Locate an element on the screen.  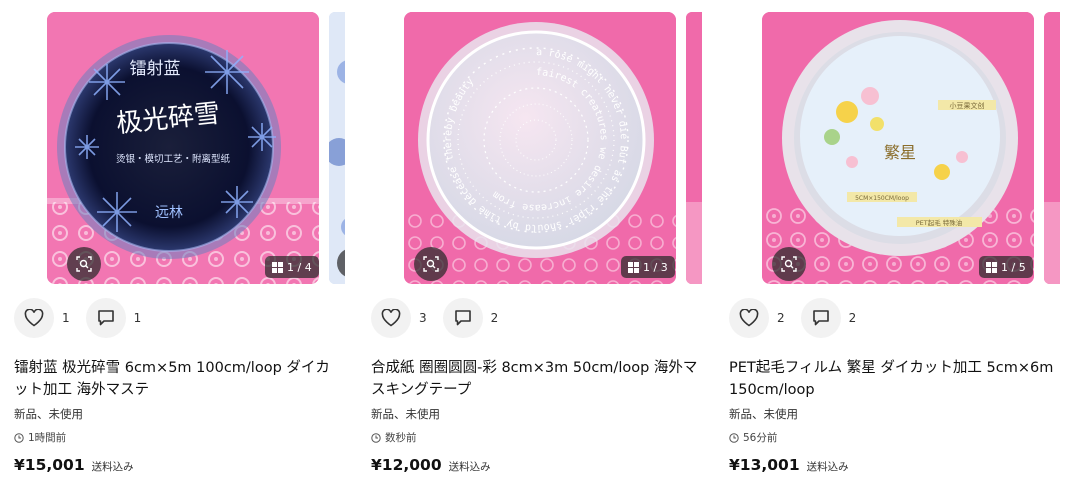
like-count: 1 is located at coordinates (66, 318).